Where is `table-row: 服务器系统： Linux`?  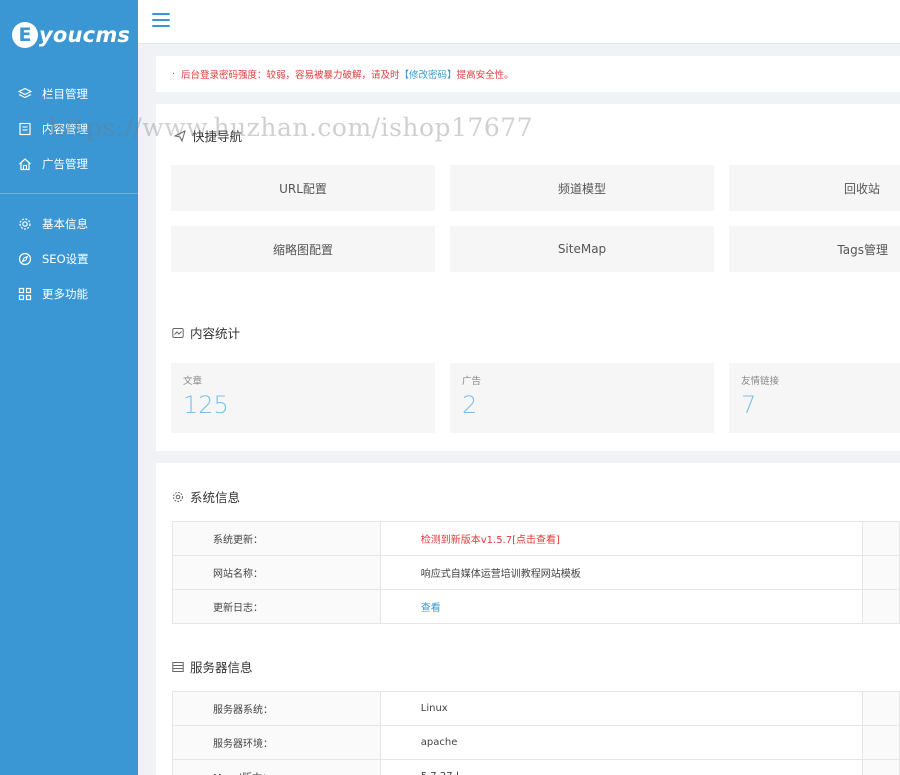 table-row: 服务器系统： Linux is located at coordinates (536, 708).